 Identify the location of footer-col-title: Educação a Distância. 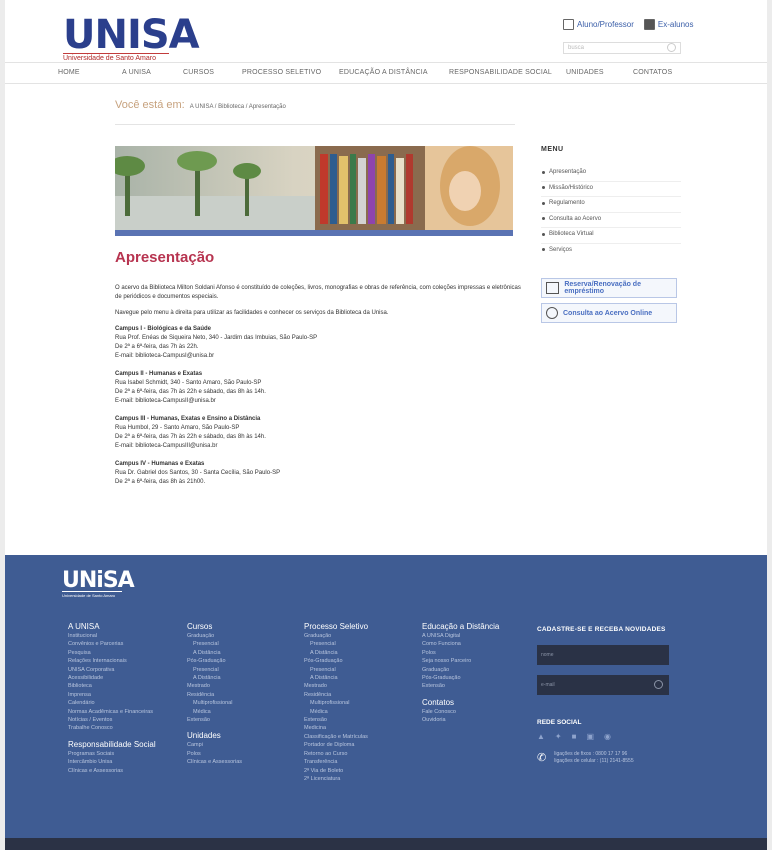
(460, 627).